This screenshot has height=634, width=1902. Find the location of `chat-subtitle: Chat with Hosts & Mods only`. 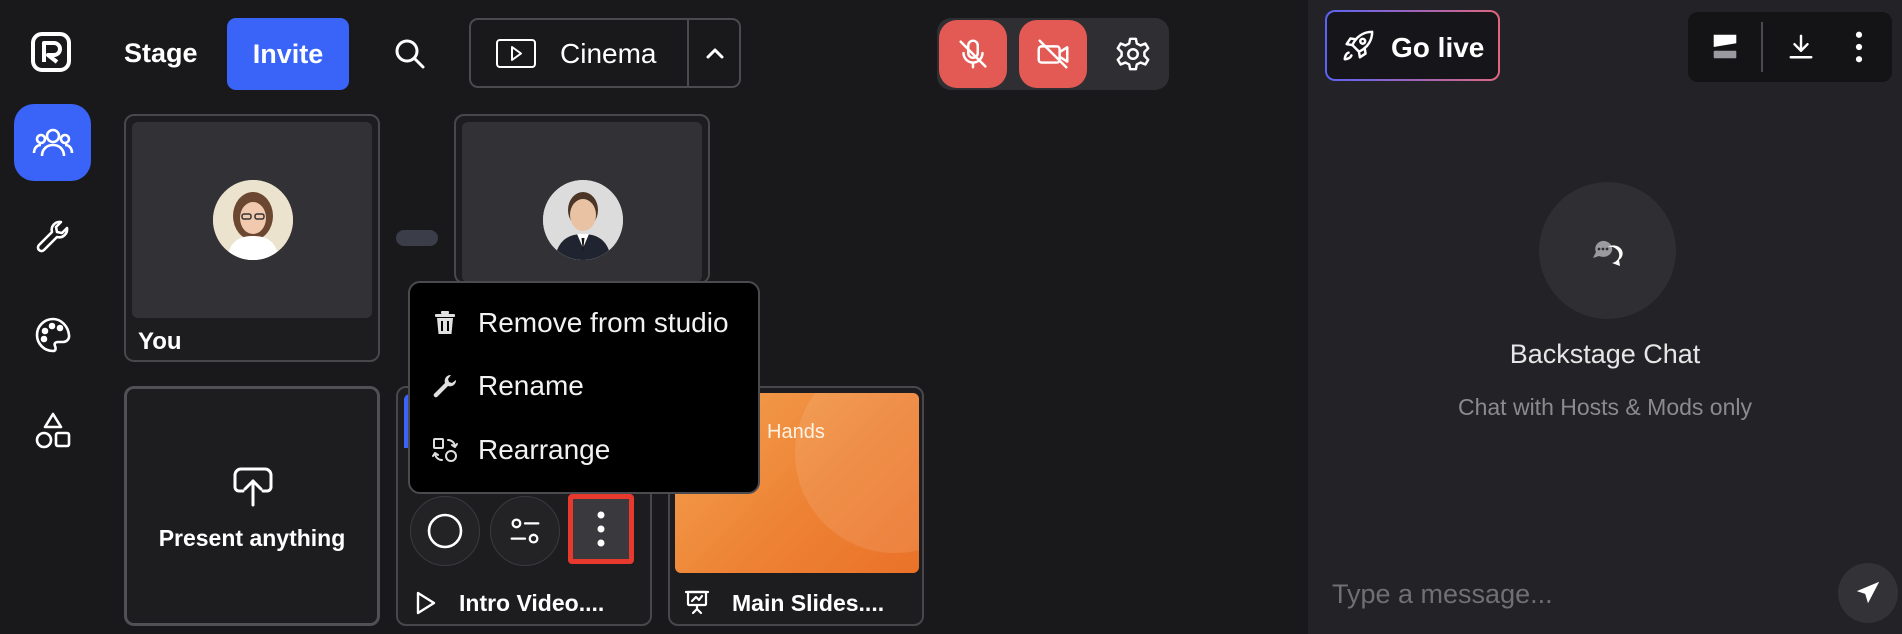

chat-subtitle: Chat with Hosts & Mods only is located at coordinates (1604, 407).